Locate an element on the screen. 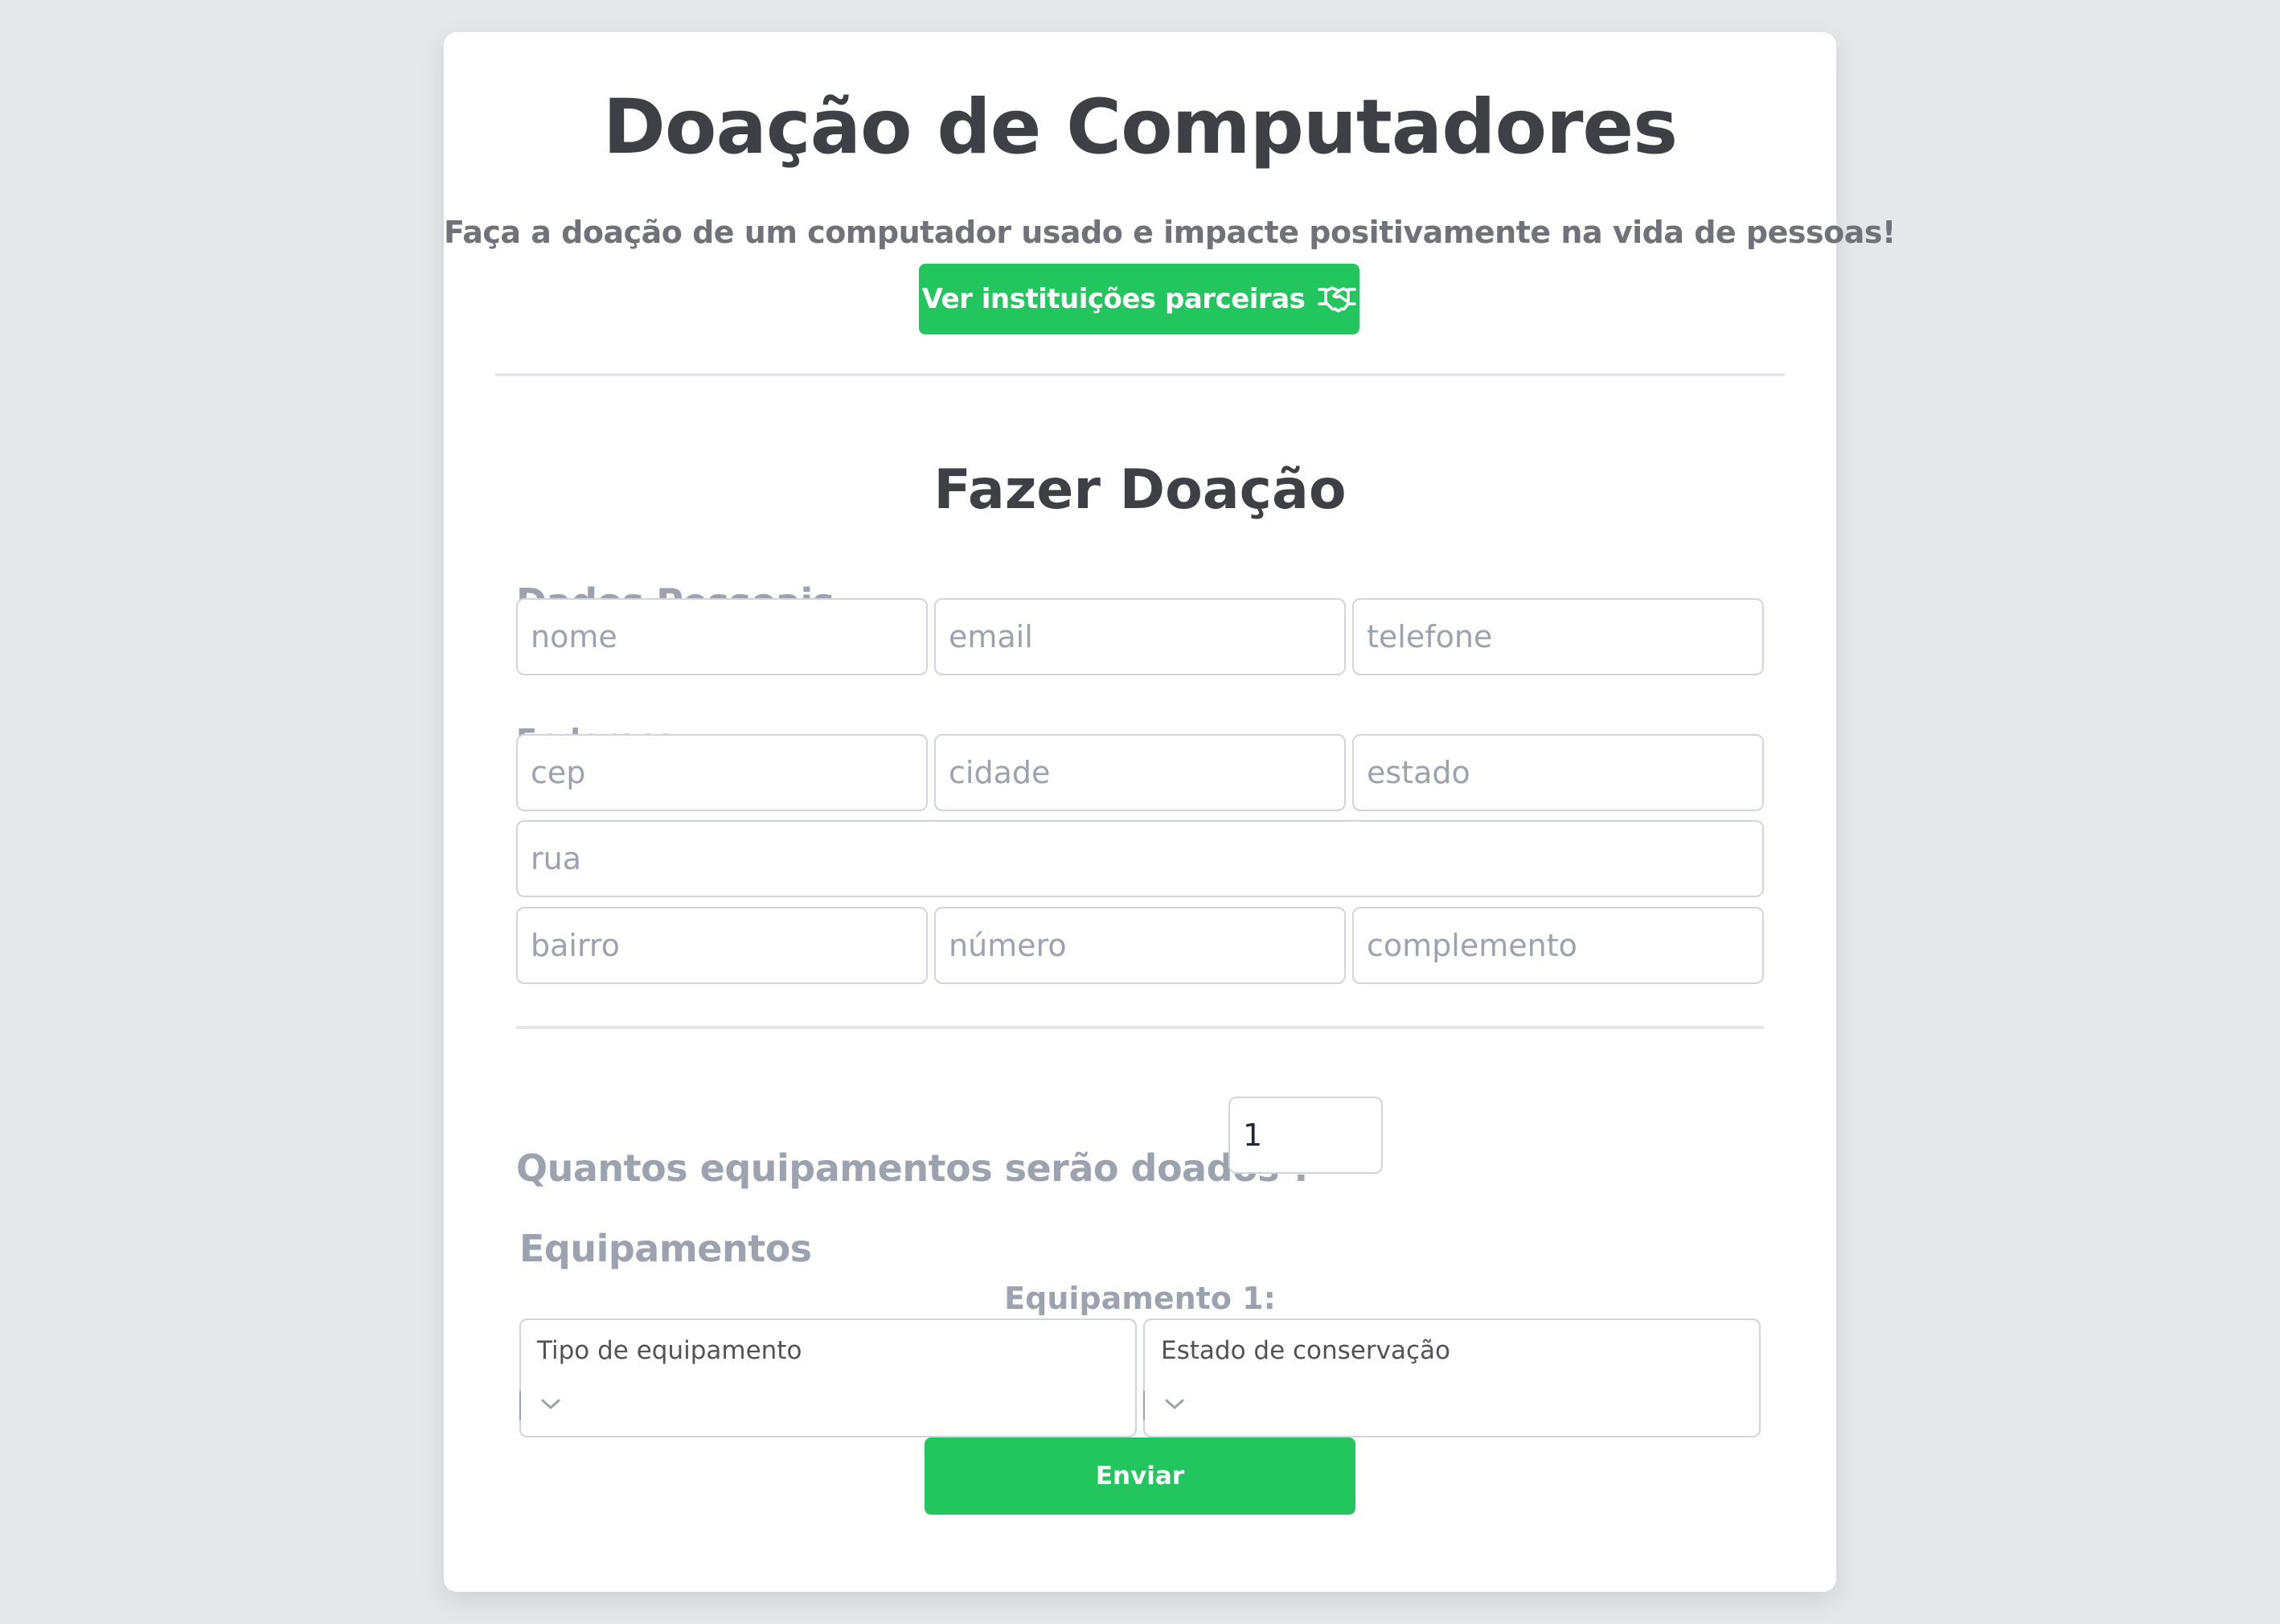 Image resolution: width=2280 pixels, height=1624 pixels. header-divider is located at coordinates (1140, 375).